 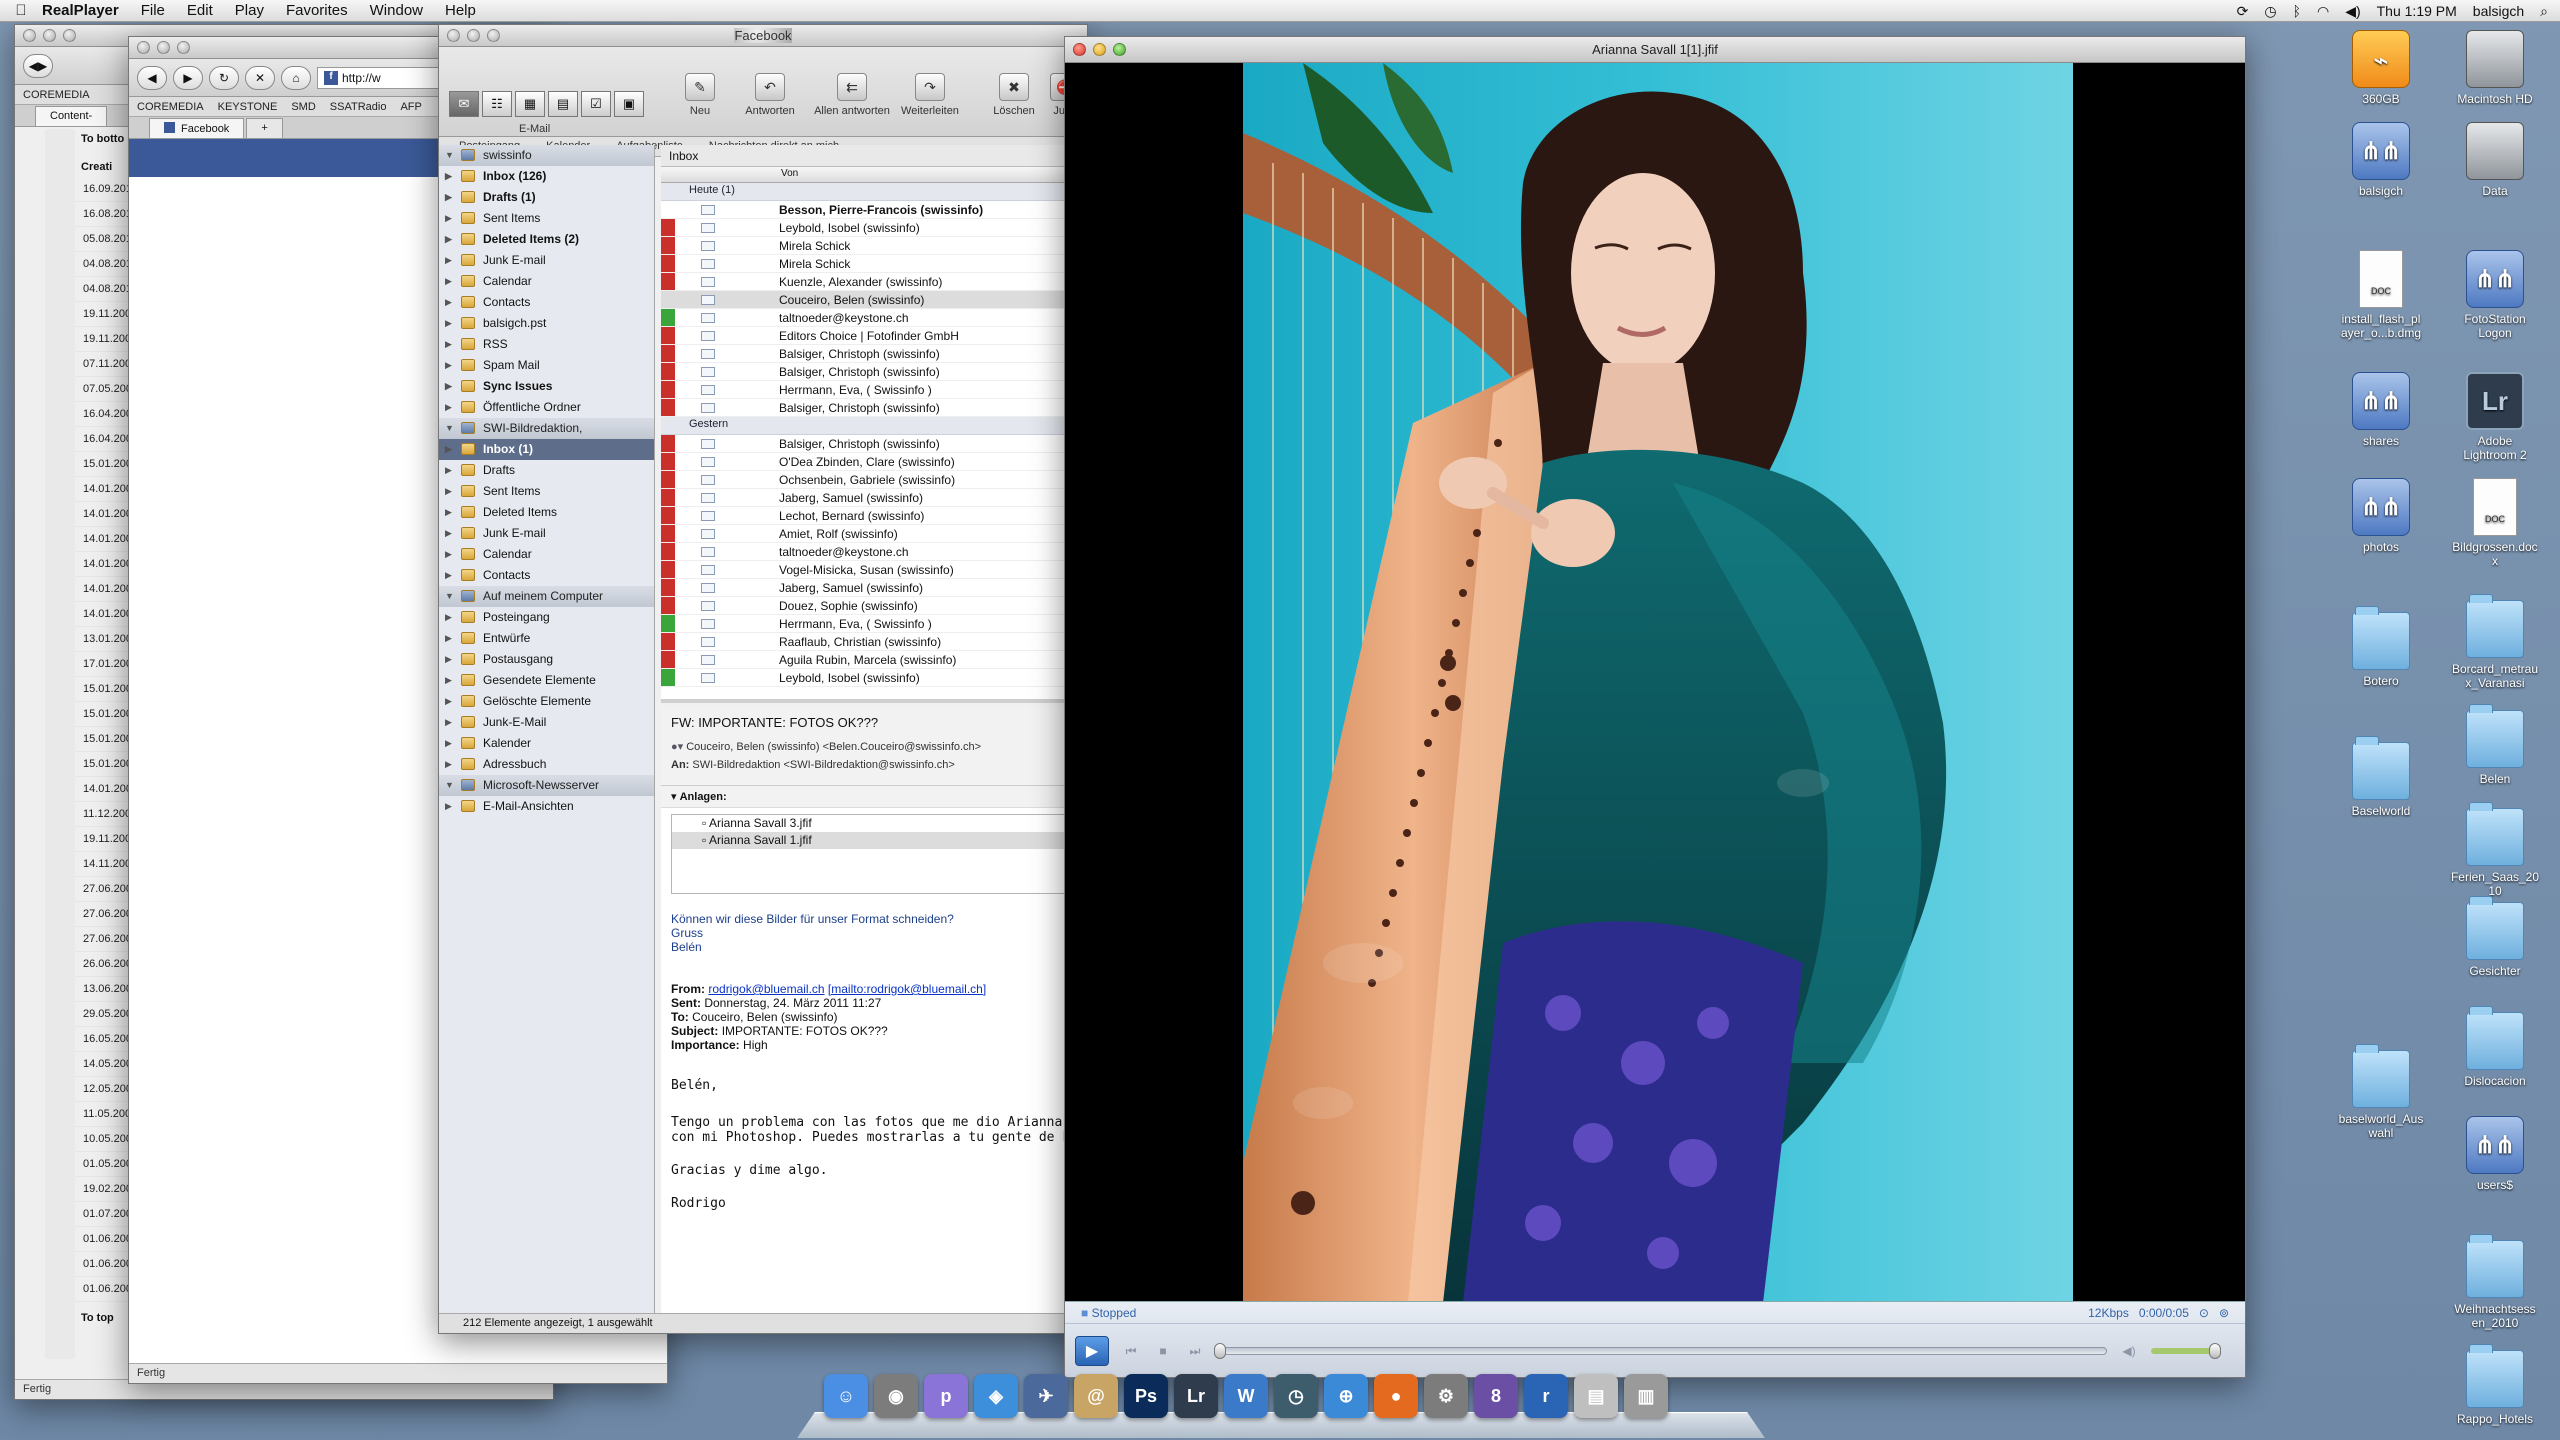 I want to click on sidebar-section: ▼ swissinfo, so click(x=546, y=155).